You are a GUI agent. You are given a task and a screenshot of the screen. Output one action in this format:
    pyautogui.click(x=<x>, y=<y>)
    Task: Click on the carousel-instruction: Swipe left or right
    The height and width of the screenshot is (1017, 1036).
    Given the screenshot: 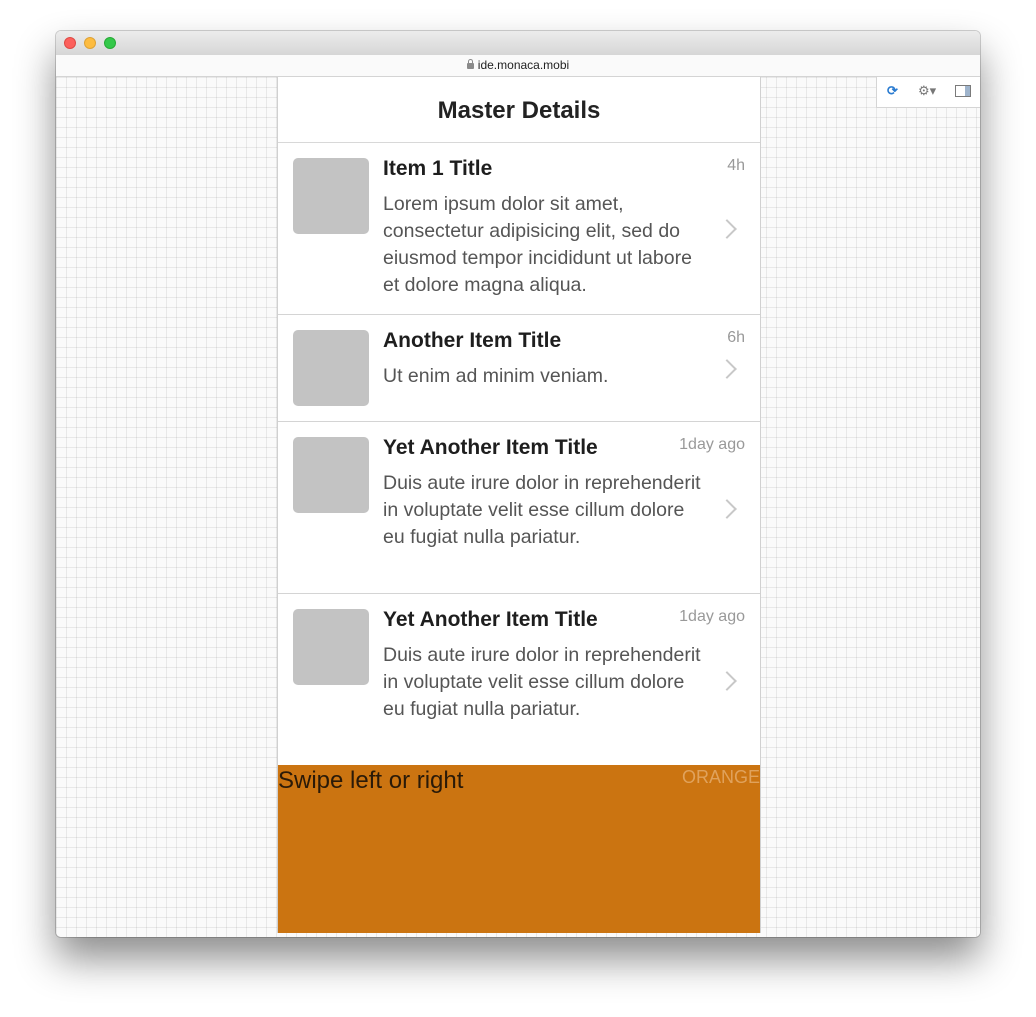 What is the action you would take?
    pyautogui.click(x=371, y=780)
    